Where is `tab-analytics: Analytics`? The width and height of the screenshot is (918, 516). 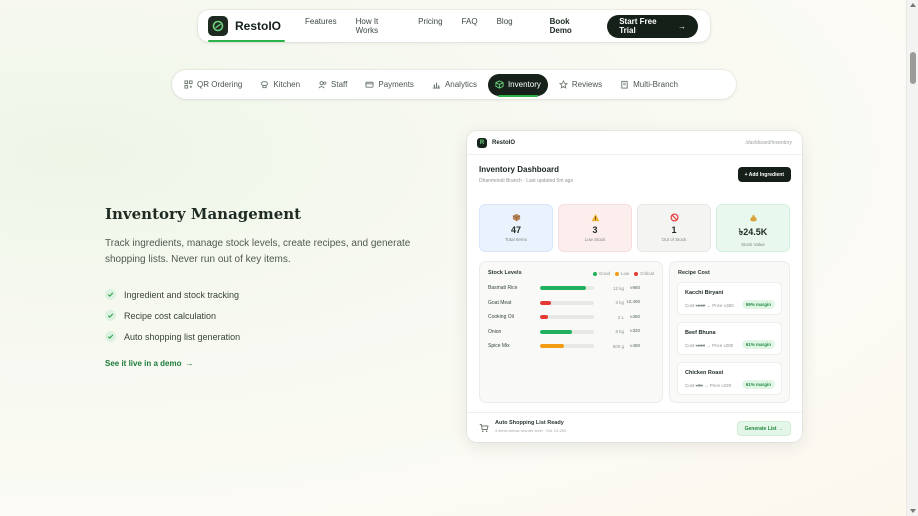
tab-analytics: Analytics is located at coordinates (454, 85).